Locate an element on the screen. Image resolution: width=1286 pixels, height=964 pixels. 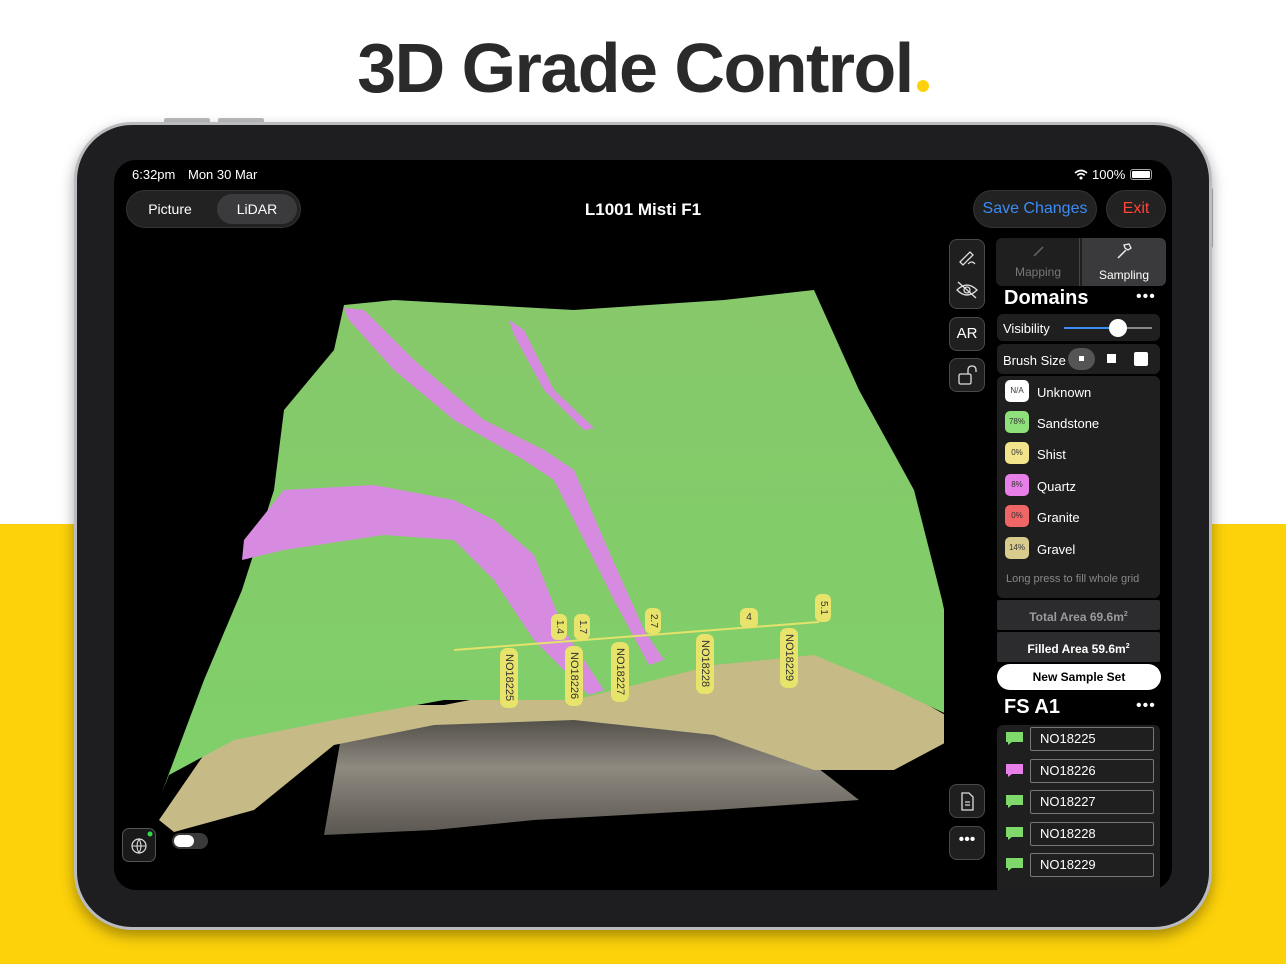
sample-row: NO18226 is located at coordinates (1078, 772).